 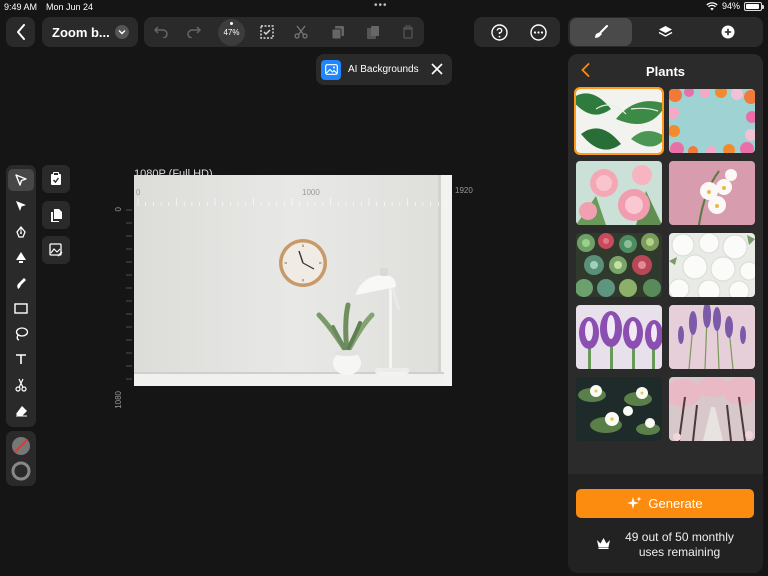 I want to click on crown-icon, so click(x=603, y=543).